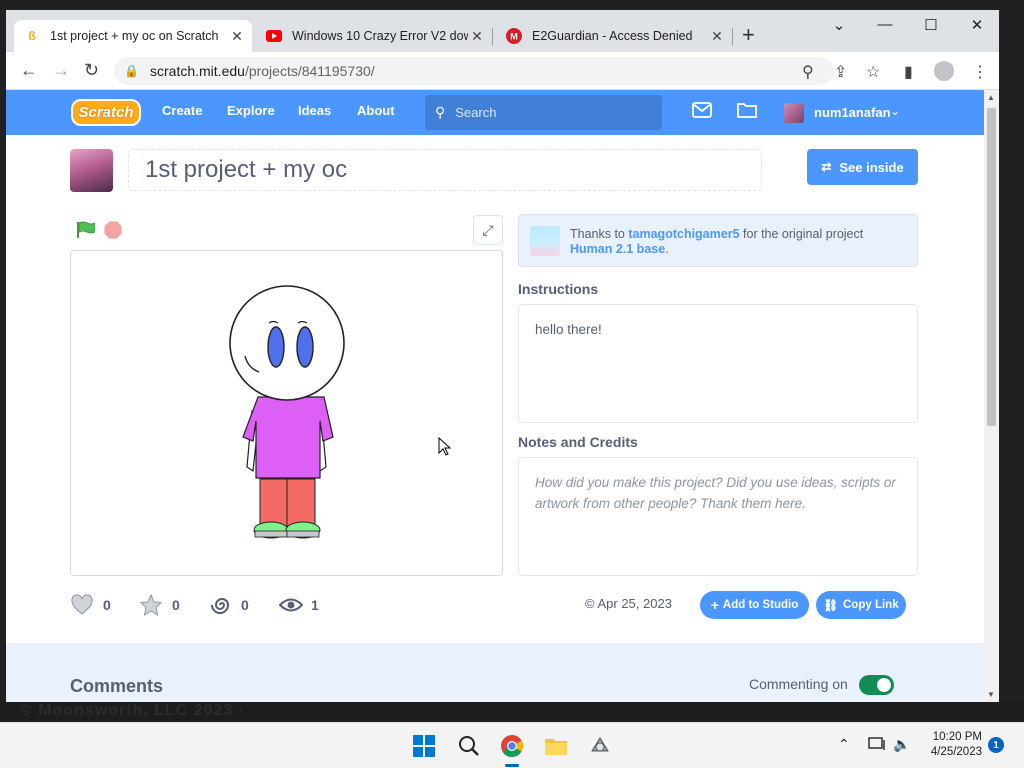 This screenshot has width=1024, height=768. I want to click on svg-text: M, so click(514, 37).